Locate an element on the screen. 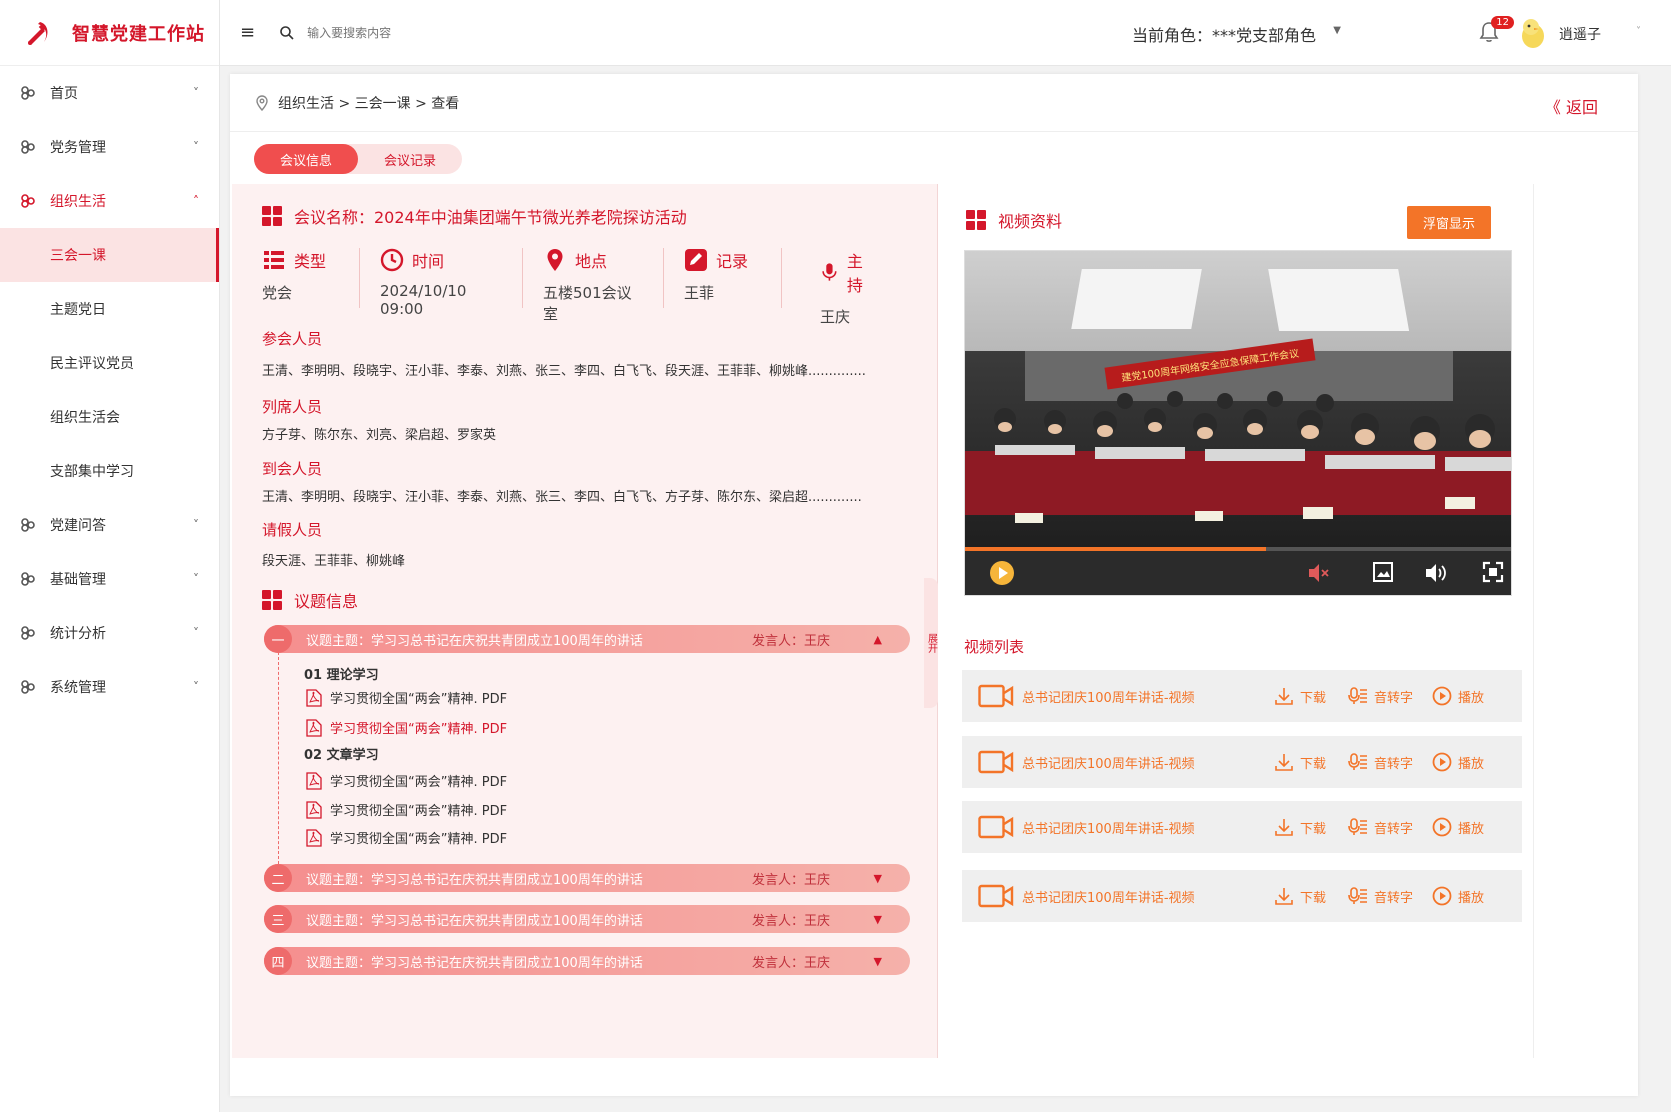  play-circle-icon is located at coordinates (1442, 896).